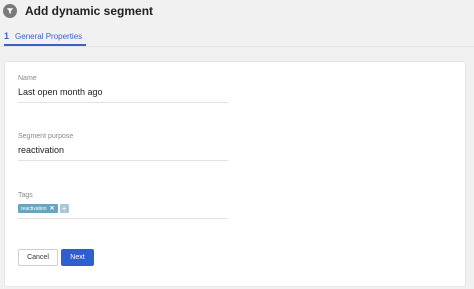 This screenshot has width=474, height=289. What do you see at coordinates (123, 92) in the screenshot?
I see `name-input: Last open month ago` at bounding box center [123, 92].